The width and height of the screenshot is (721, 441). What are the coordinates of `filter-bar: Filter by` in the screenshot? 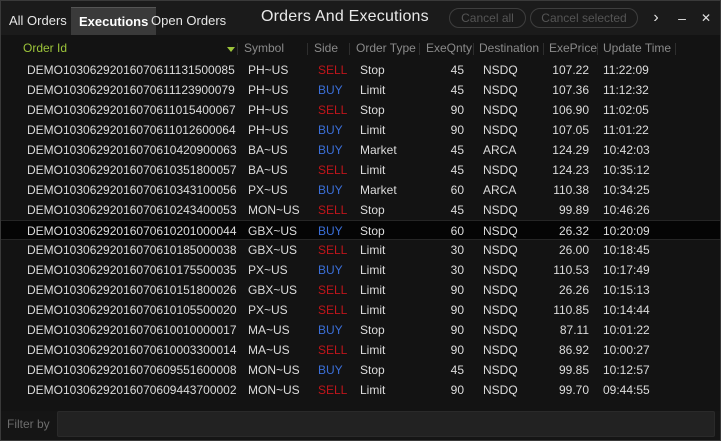 It's located at (360, 425).